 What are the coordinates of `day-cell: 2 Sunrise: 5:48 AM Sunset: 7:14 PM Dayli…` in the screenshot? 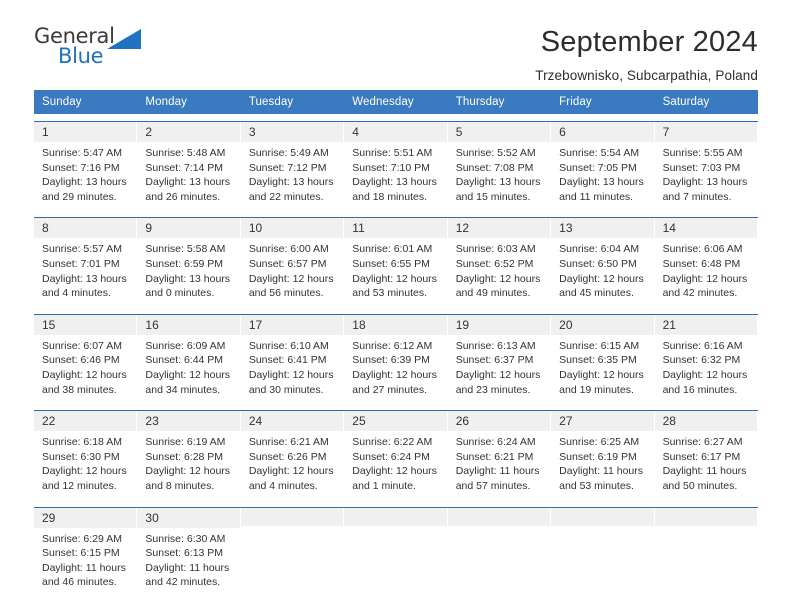 It's located at (189, 166).